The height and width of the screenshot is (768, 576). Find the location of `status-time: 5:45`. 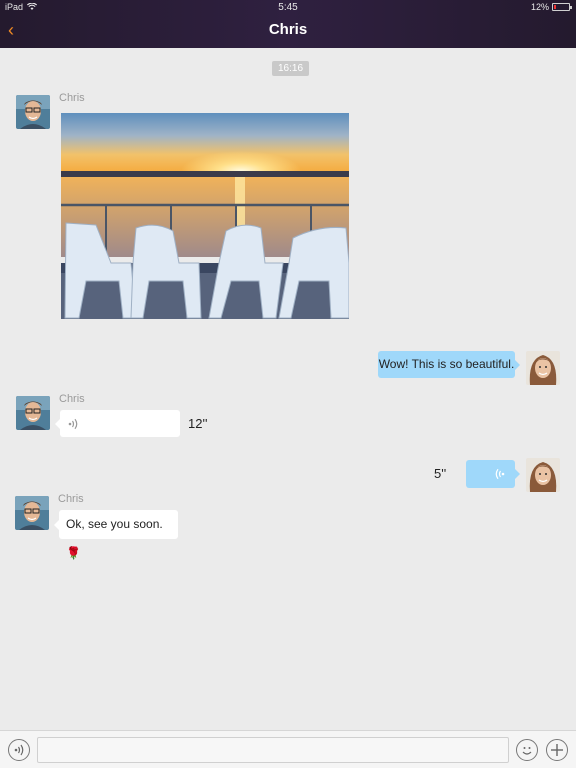

status-time: 5:45 is located at coordinates (288, 7).